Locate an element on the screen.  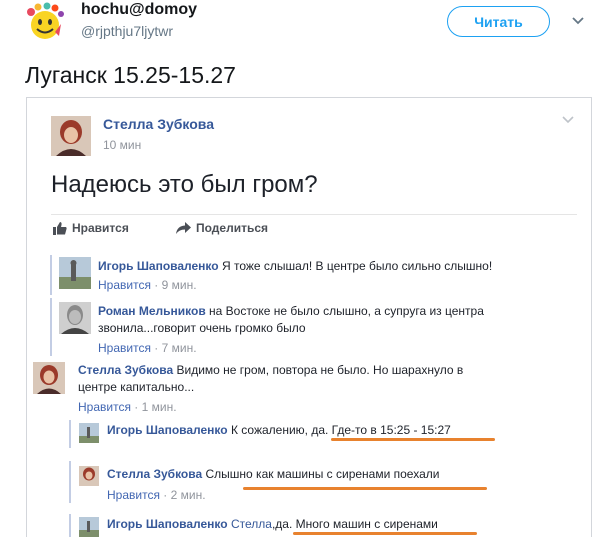
mention-link: Стелла is located at coordinates (251, 524).